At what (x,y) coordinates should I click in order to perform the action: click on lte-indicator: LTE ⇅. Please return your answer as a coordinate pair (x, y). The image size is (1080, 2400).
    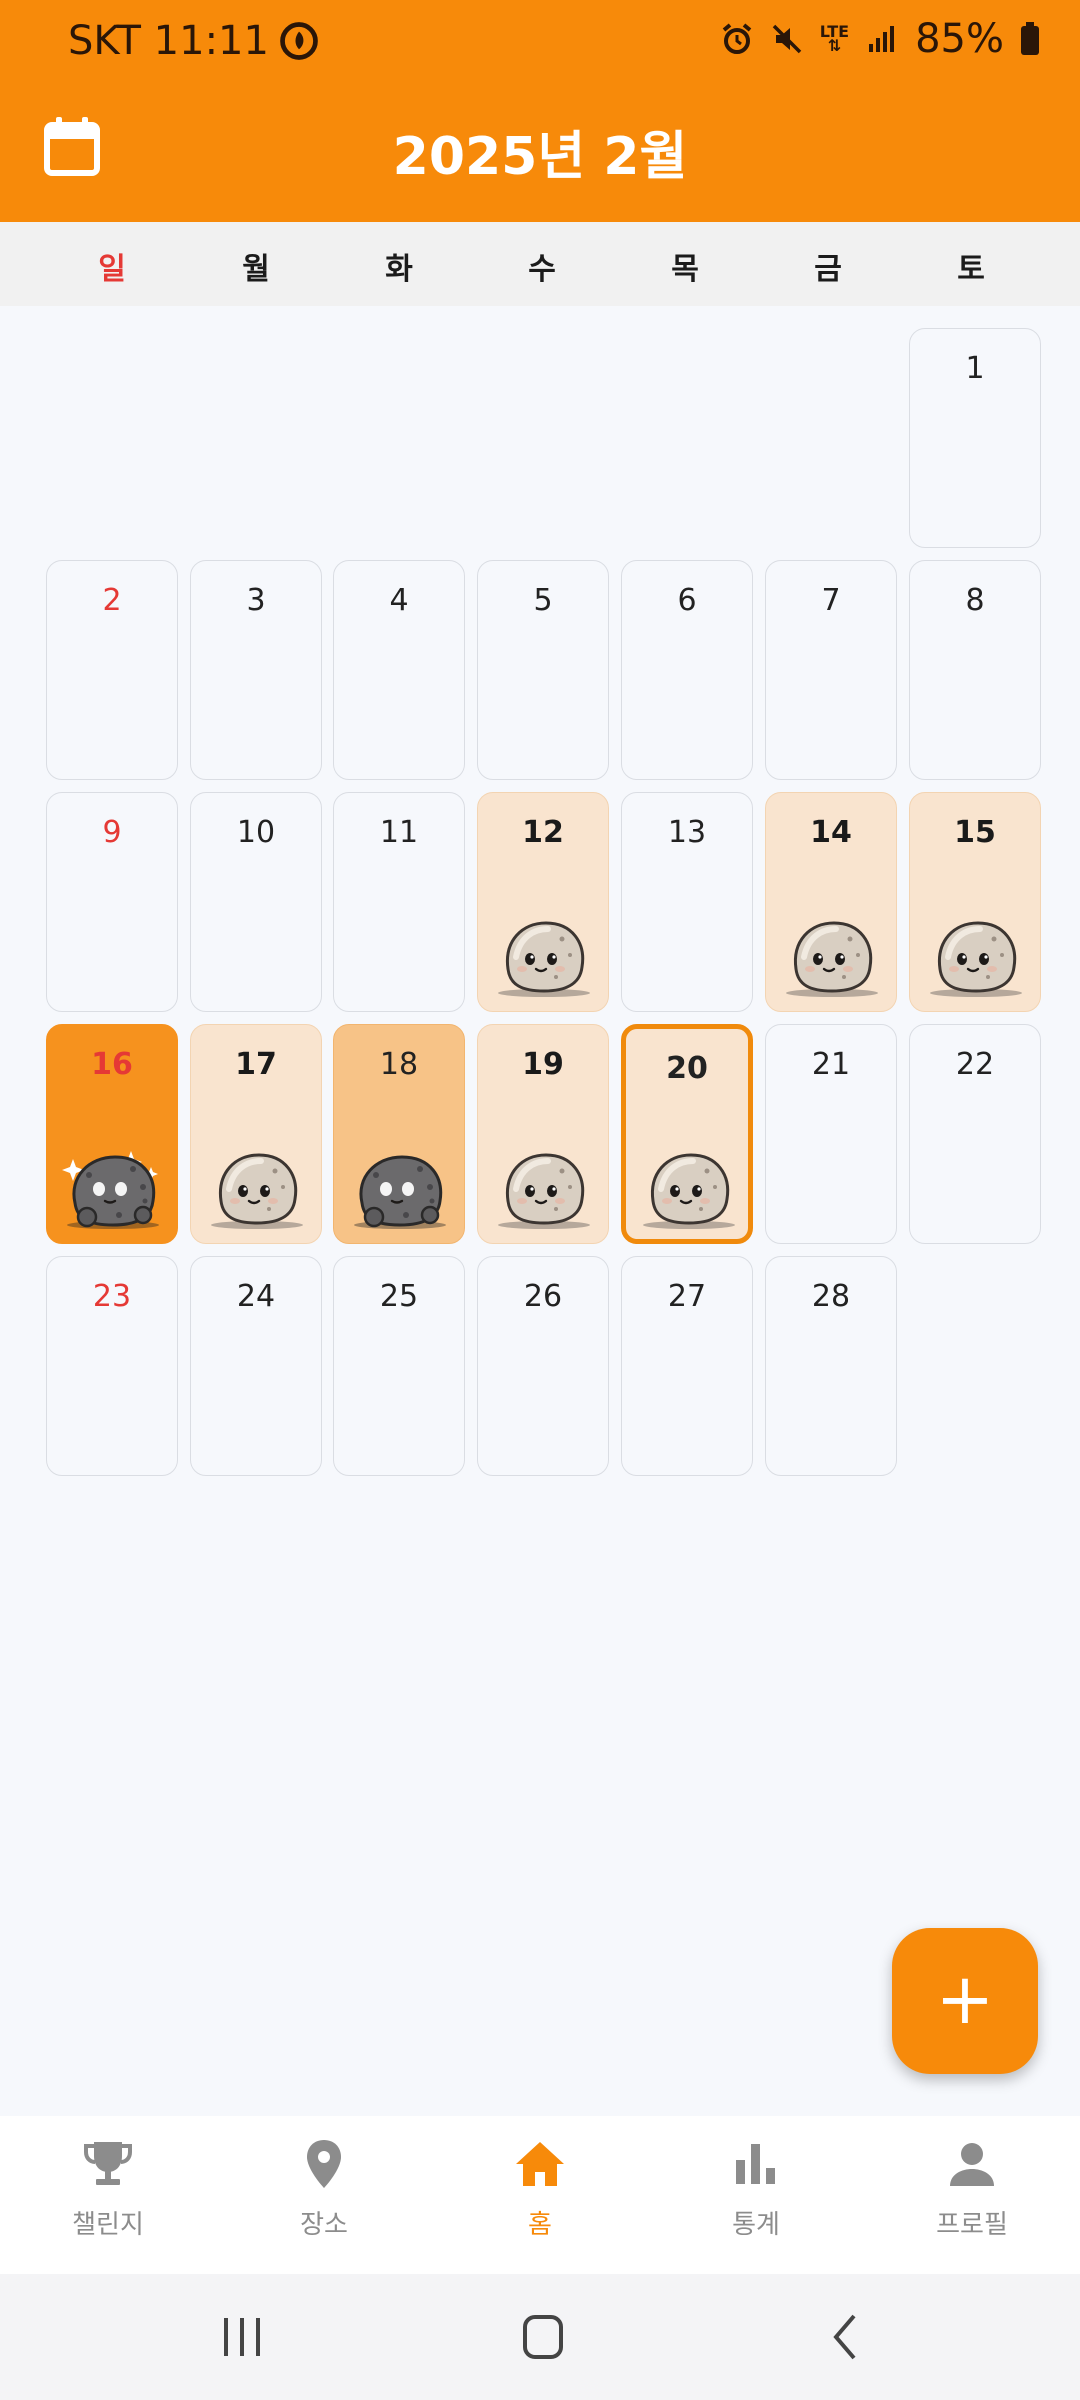
    Looking at the image, I should click on (834, 38).